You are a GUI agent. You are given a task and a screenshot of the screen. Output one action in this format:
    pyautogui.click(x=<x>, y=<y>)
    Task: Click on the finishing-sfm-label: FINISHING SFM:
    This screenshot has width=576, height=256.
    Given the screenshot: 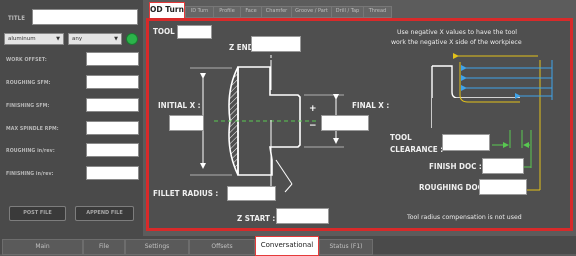 What is the action you would take?
    pyautogui.click(x=28, y=106)
    